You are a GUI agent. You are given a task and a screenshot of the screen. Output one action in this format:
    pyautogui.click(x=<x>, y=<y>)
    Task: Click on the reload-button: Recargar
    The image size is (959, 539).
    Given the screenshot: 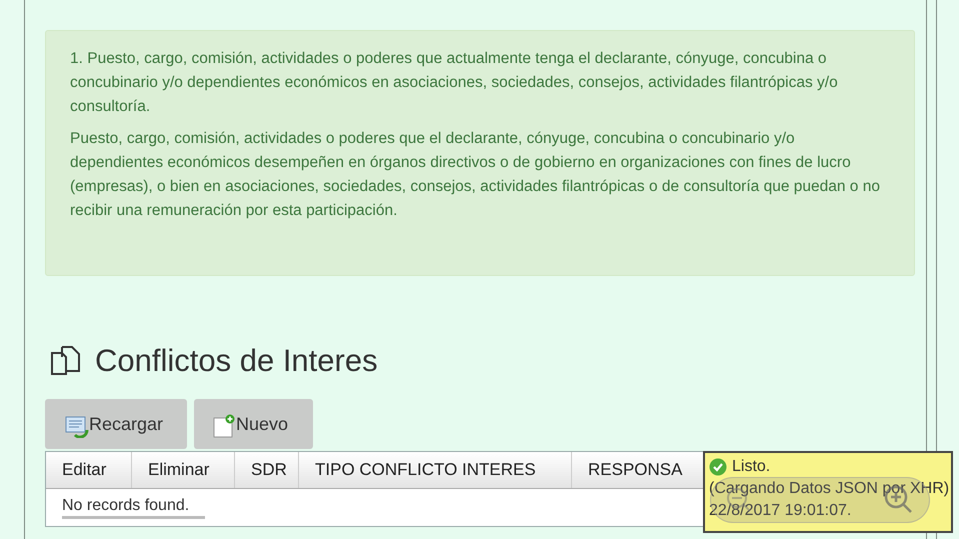 What is the action you would take?
    pyautogui.click(x=116, y=423)
    